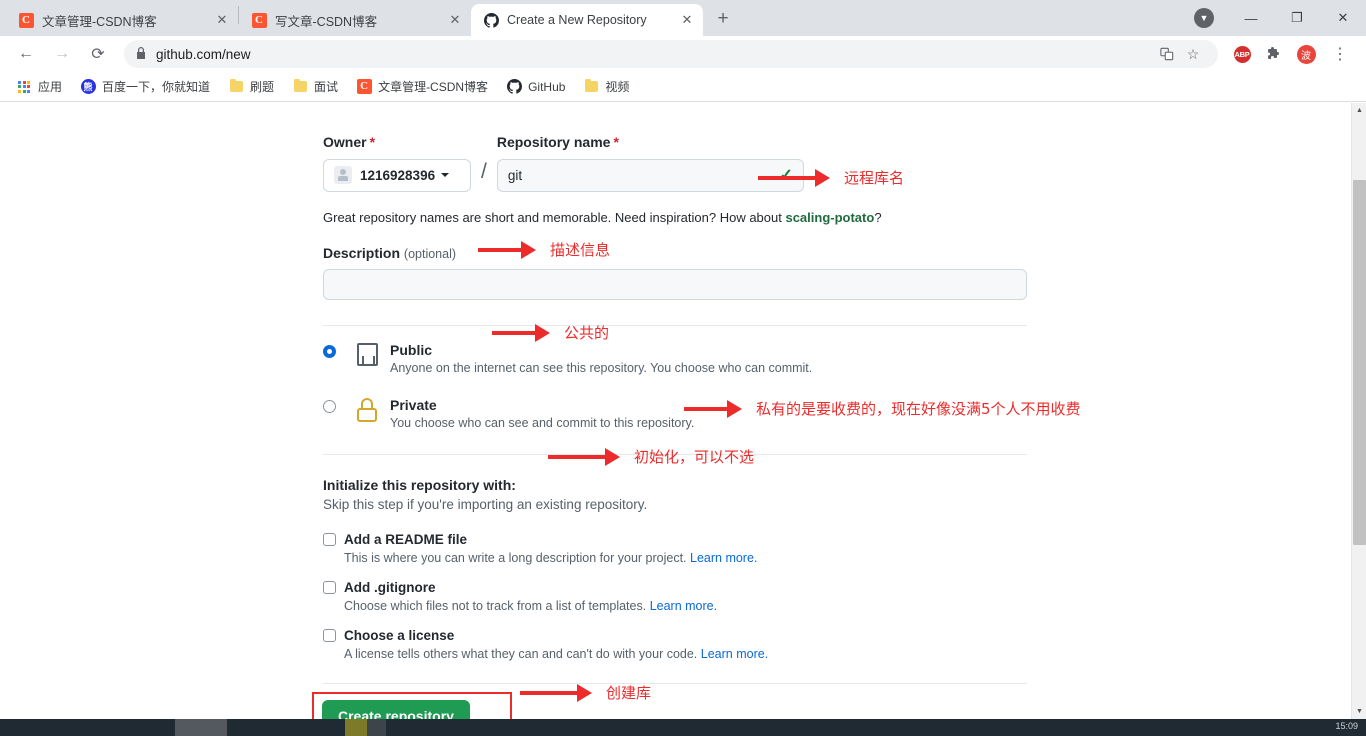  I want to click on address-bar: github.com/new ☆, so click(671, 54).